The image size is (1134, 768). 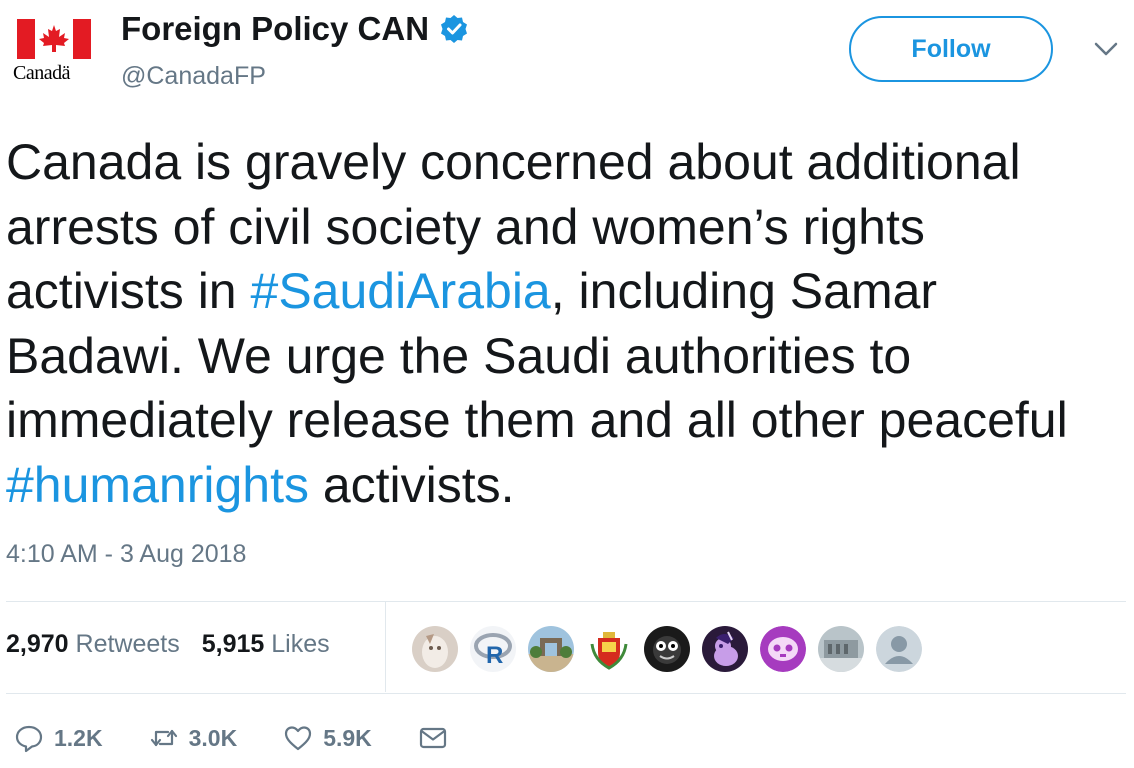 I want to click on avatar: R, so click(x=493, y=649).